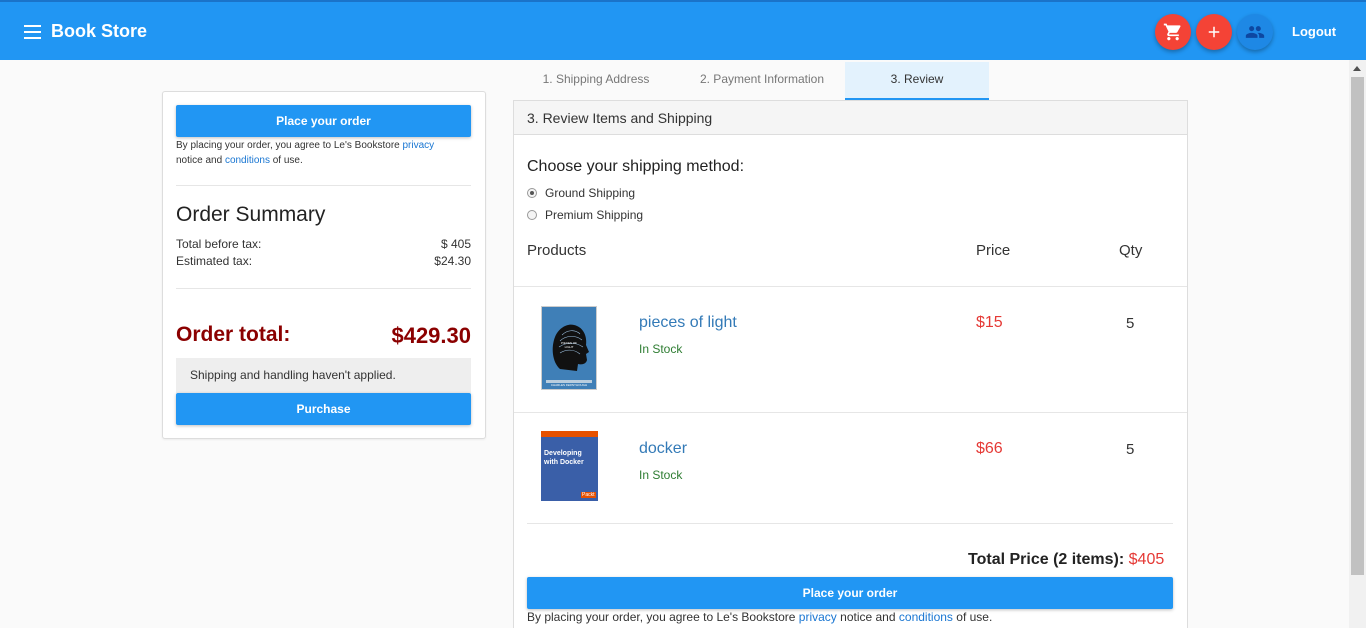 The image size is (1366, 628). I want to click on total-price-label: Total Price (2 items):, so click(1046, 559).